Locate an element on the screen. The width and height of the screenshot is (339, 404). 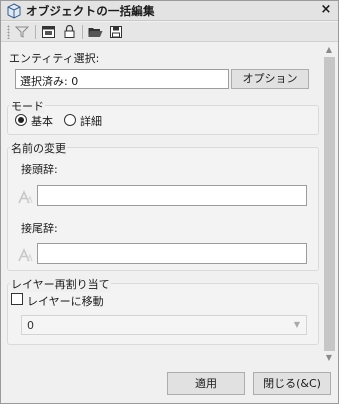
mode-basic-radio is located at coordinates (21, 120).